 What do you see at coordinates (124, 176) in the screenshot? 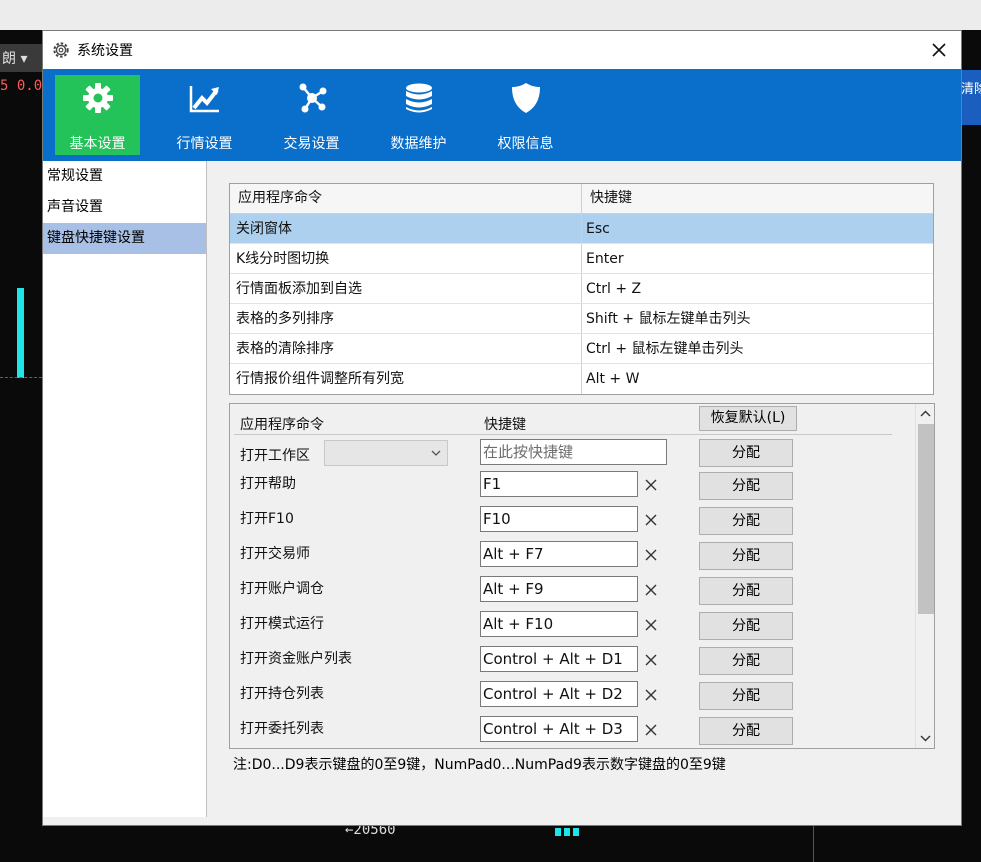
I see `sidebar-item-general: 常规设置` at bounding box center [124, 176].